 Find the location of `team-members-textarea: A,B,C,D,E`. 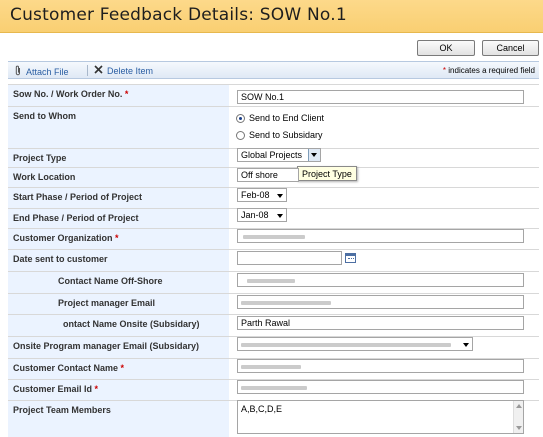

team-members-textarea: A,B,C,D,E is located at coordinates (380, 417).